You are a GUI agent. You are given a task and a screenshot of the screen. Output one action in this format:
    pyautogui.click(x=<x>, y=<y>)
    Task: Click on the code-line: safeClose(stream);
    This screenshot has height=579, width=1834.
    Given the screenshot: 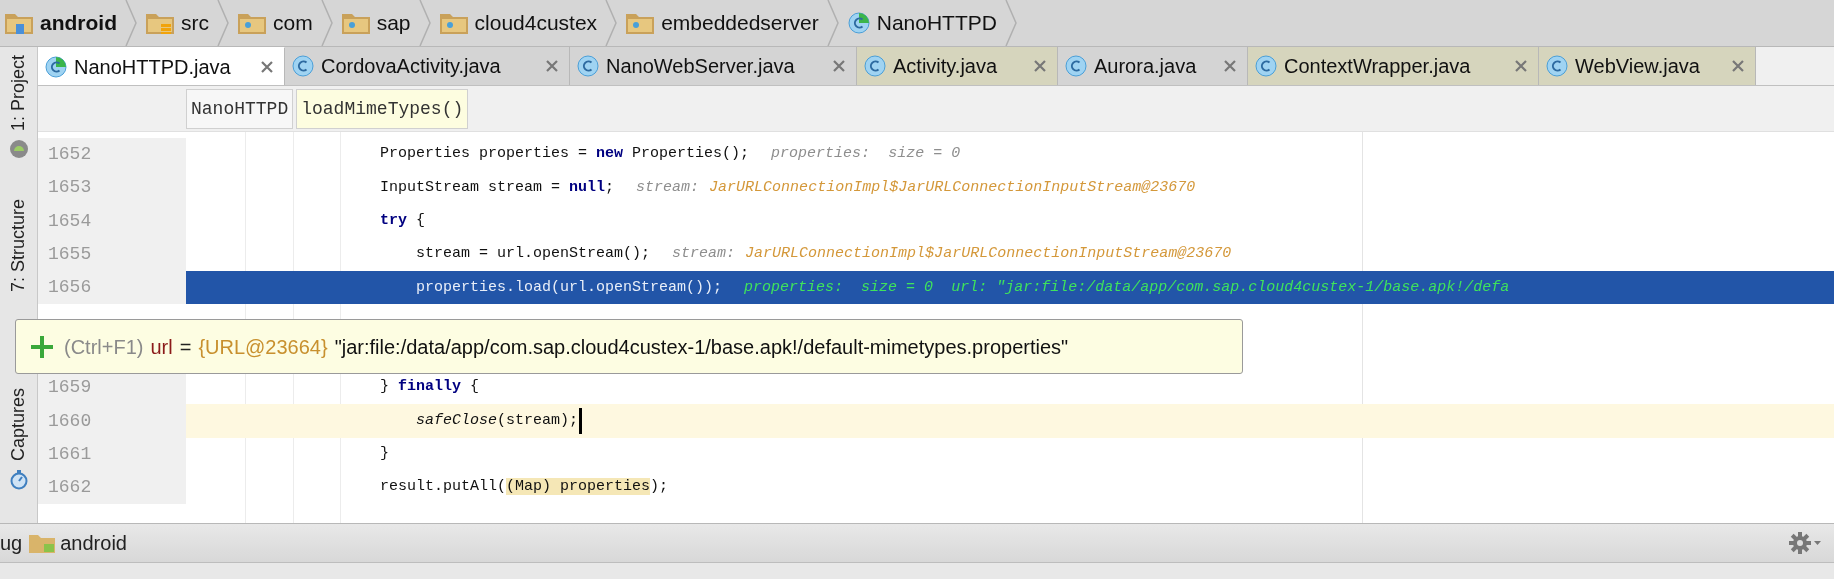 What is the action you would take?
    pyautogui.click(x=497, y=420)
    